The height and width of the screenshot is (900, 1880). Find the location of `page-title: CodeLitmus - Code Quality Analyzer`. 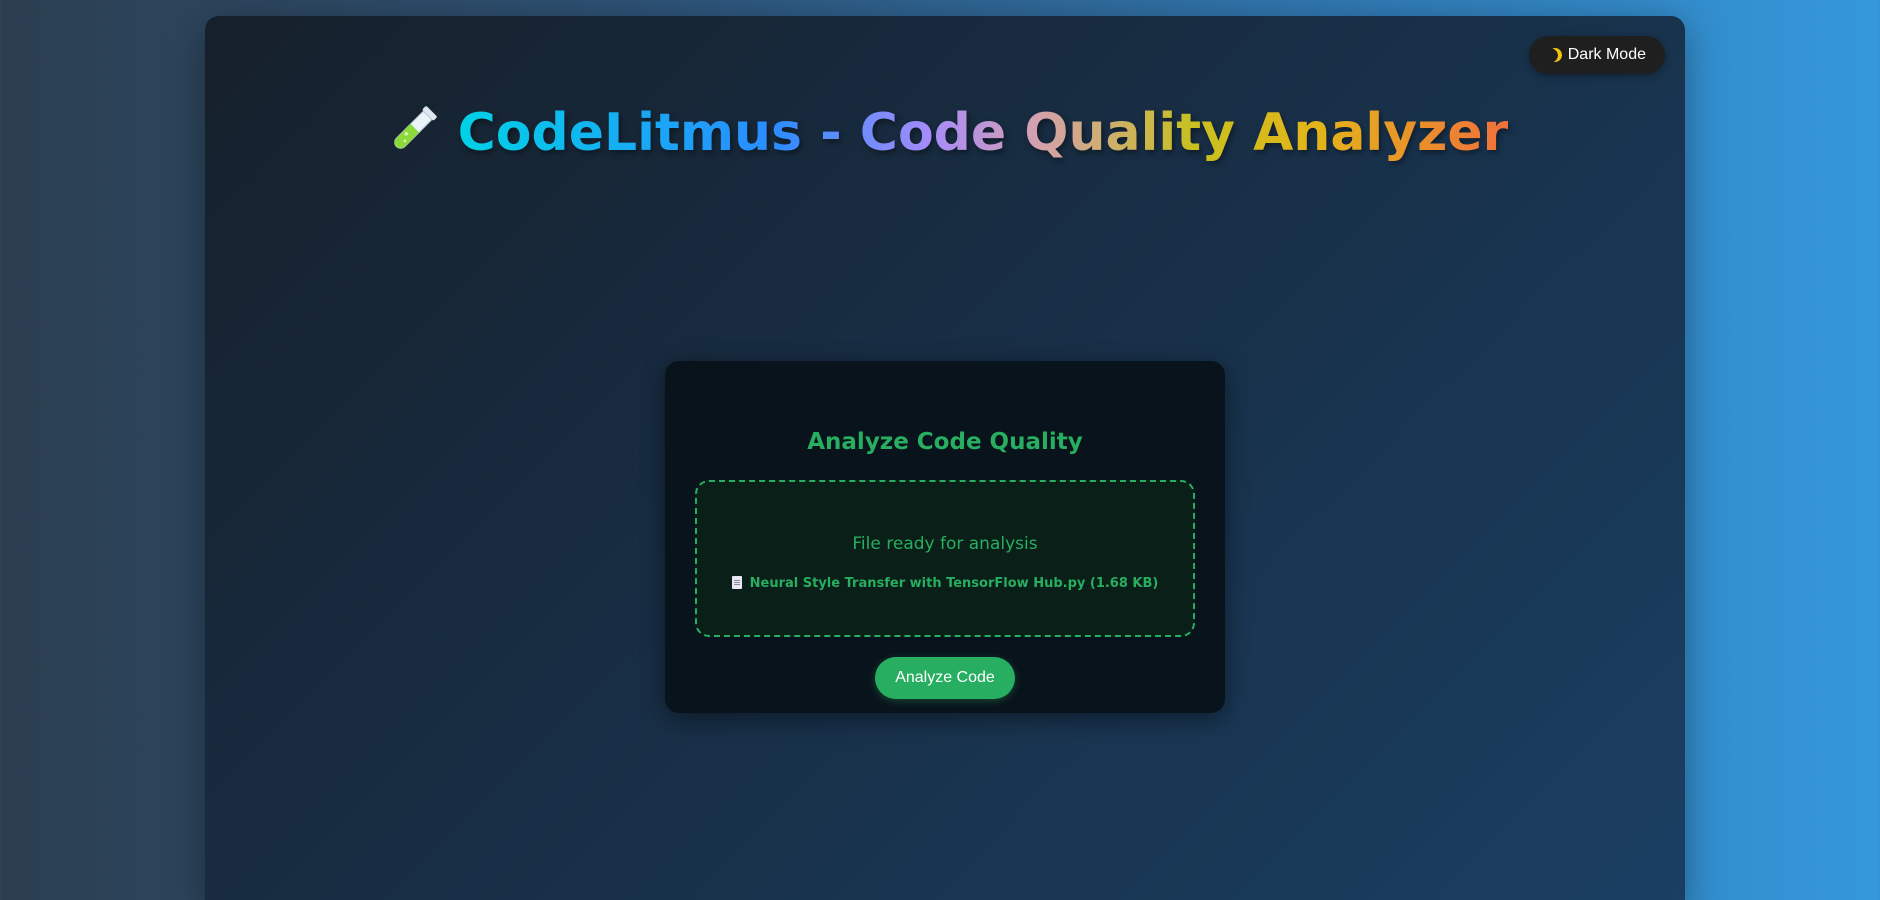

page-title: CodeLitmus - Code Quality Analyzer is located at coordinates (945, 133).